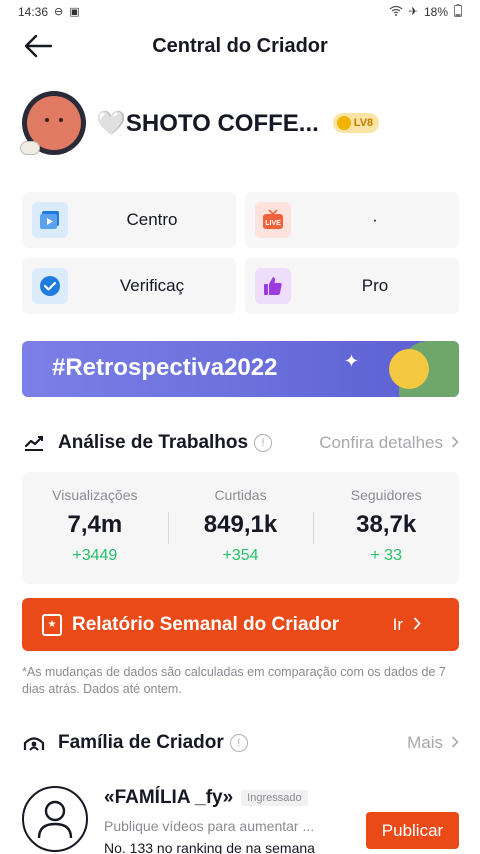  Describe the element at coordinates (375, 285) in the screenshot. I see `tool-label: Pro` at that location.